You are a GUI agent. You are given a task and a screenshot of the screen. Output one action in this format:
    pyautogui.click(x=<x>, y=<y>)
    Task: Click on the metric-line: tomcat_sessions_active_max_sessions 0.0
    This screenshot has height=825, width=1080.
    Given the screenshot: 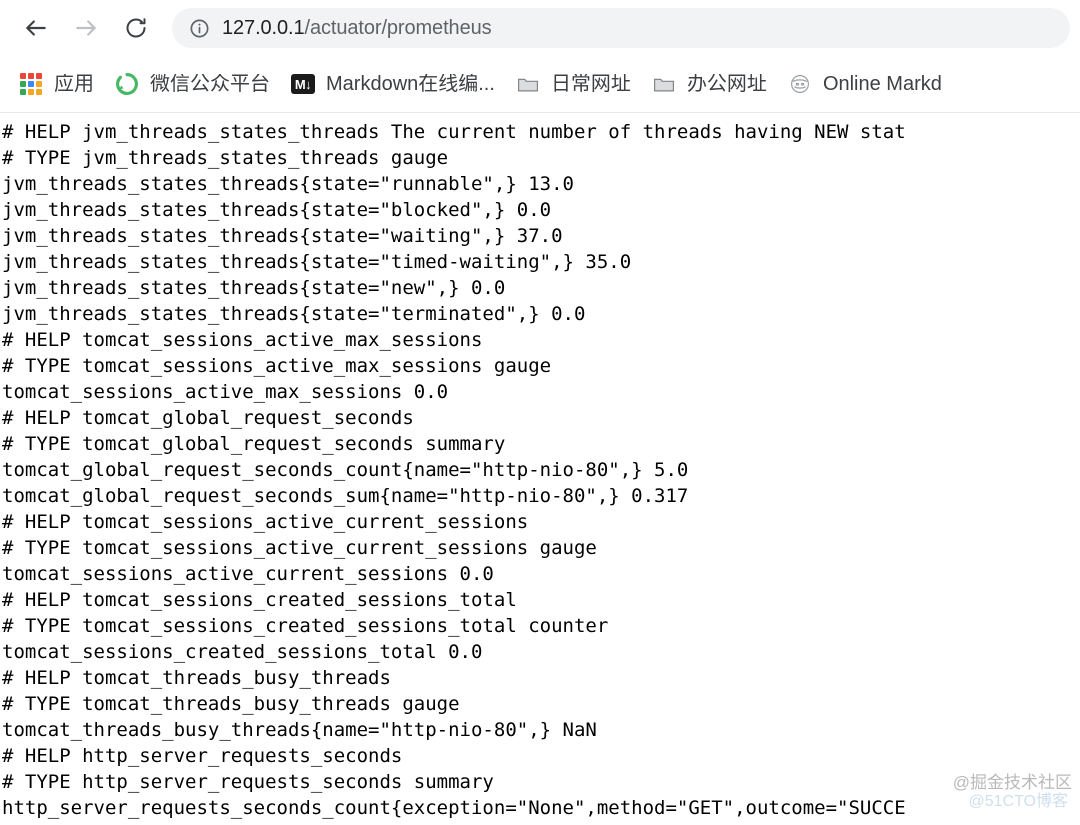 What is the action you would take?
    pyautogui.click(x=225, y=392)
    